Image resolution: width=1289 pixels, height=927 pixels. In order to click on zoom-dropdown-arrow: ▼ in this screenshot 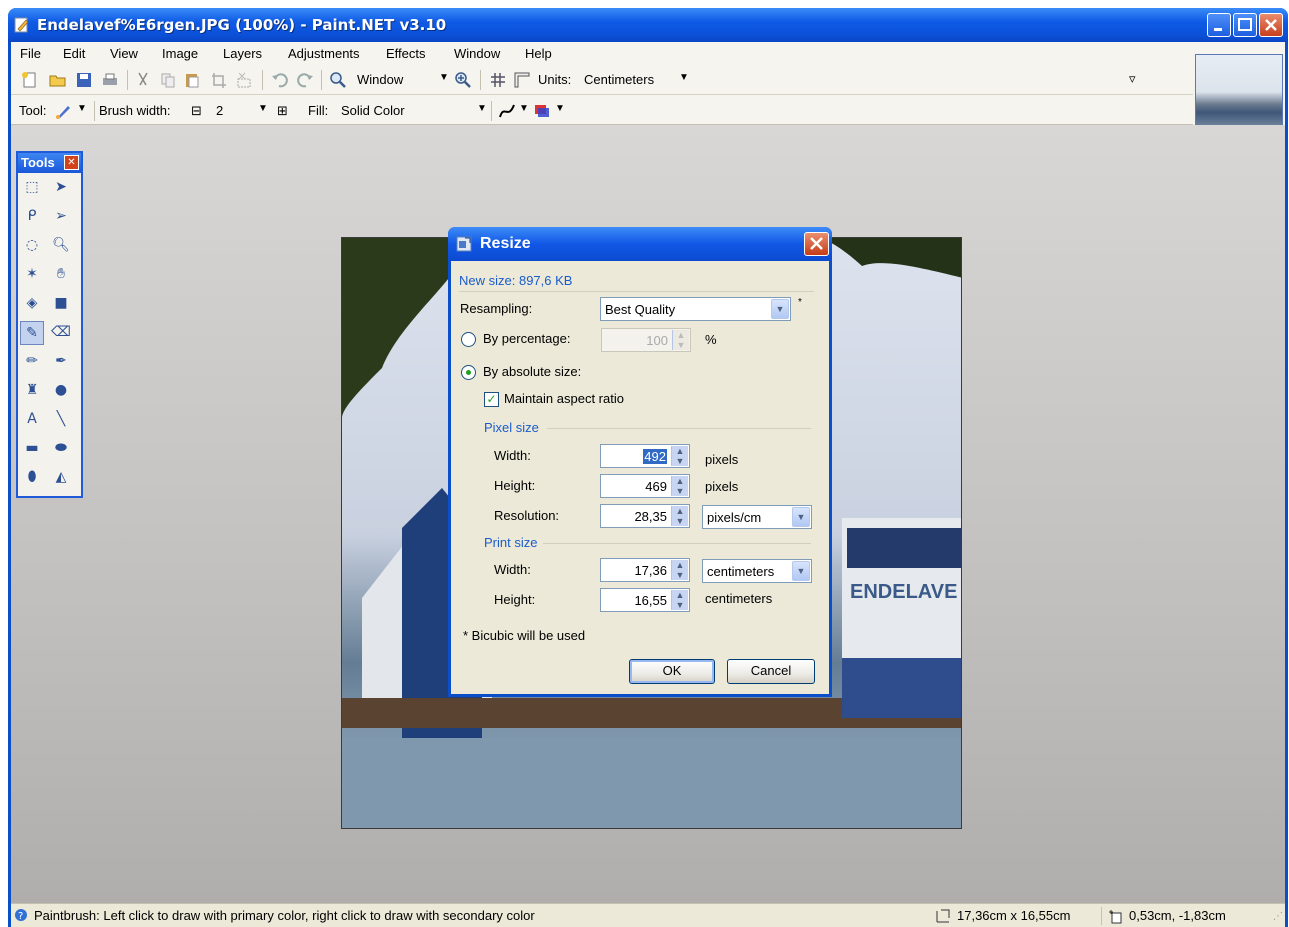, I will do `click(444, 77)`.